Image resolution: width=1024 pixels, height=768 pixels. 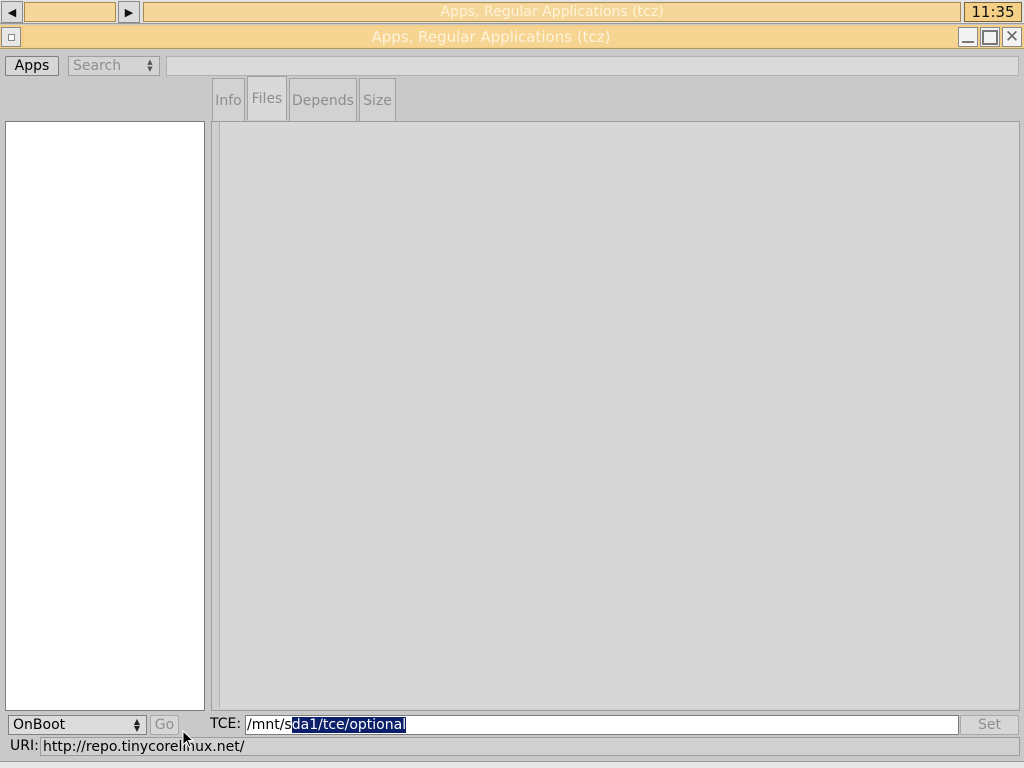 I want to click on clock: 11:35, so click(x=993, y=12).